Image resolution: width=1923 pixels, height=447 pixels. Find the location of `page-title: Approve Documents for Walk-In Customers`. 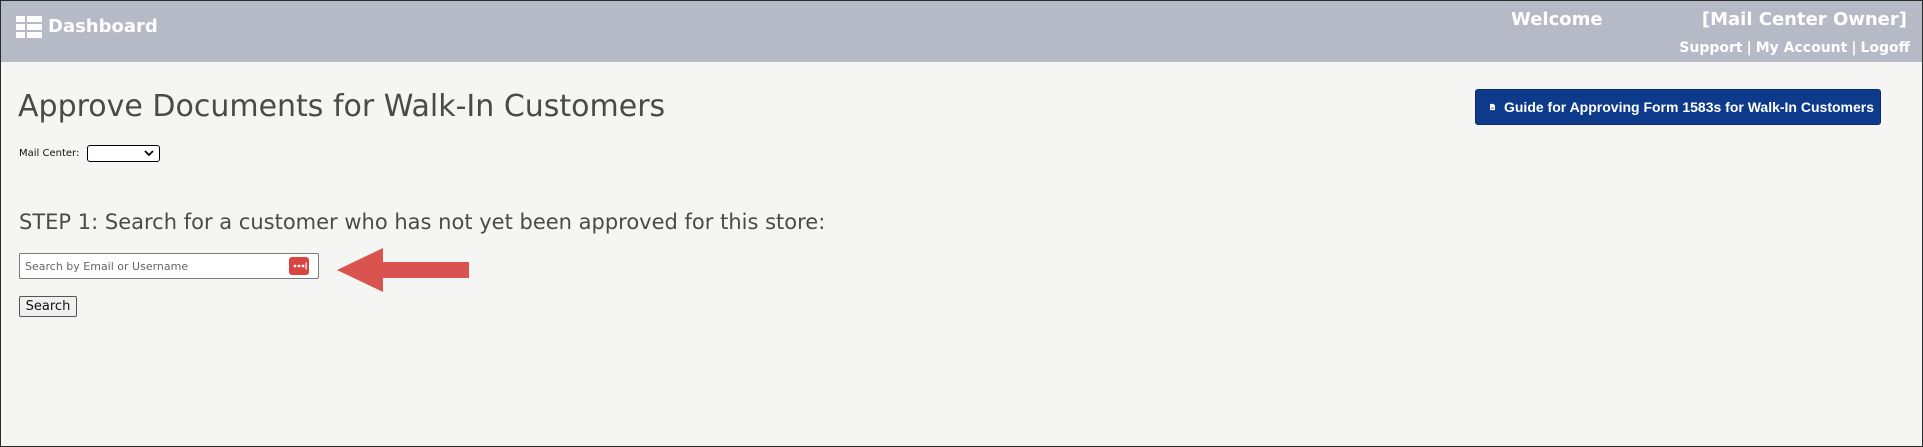

page-title: Approve Documents for Walk-In Customers is located at coordinates (342, 106).